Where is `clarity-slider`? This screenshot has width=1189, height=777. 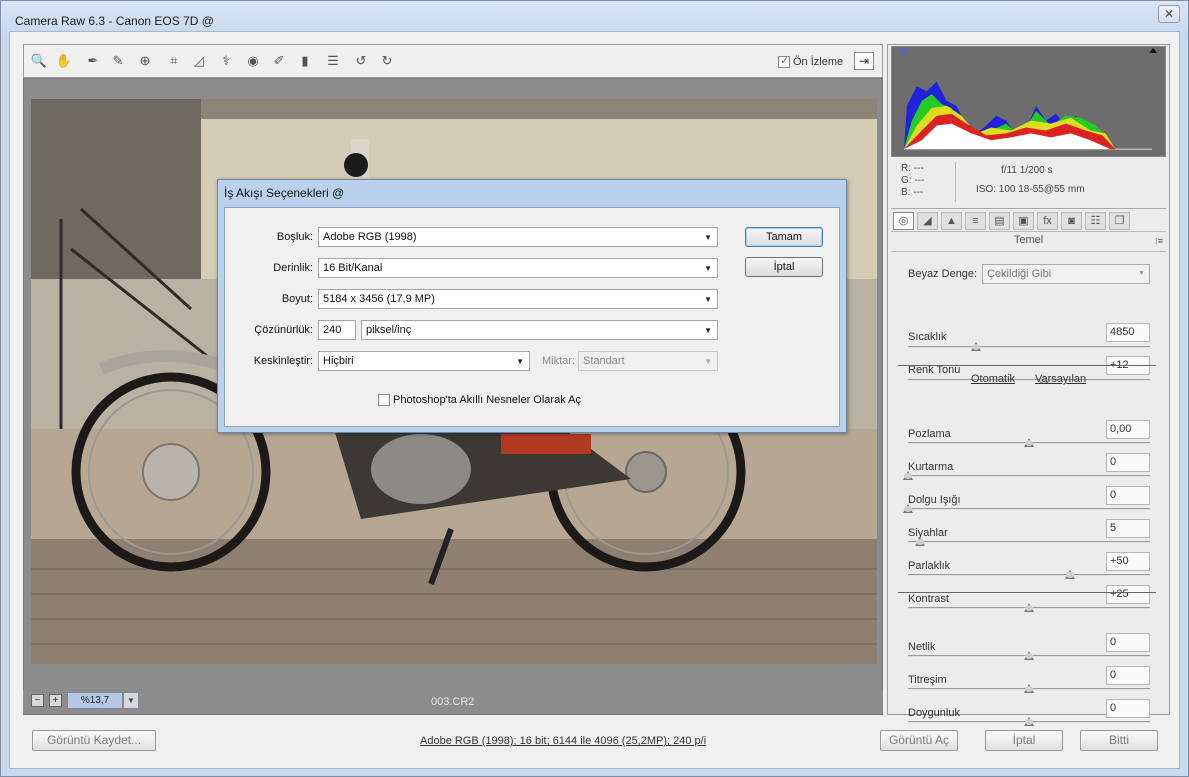
clarity-slider is located at coordinates (1029, 655).